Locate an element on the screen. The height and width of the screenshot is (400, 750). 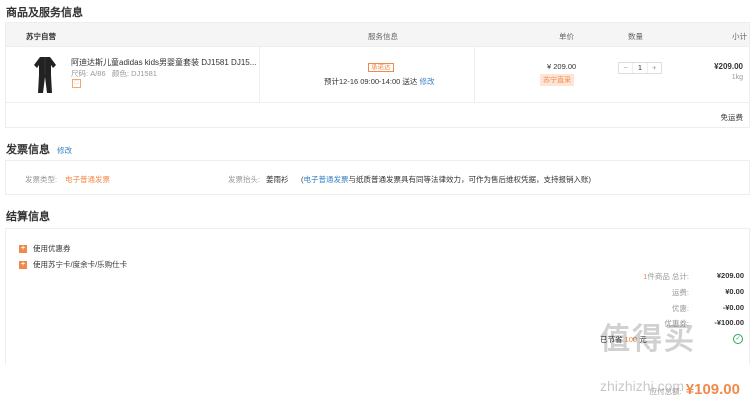
summary-shipping-value: ¥0.00 is located at coordinates (734, 291).